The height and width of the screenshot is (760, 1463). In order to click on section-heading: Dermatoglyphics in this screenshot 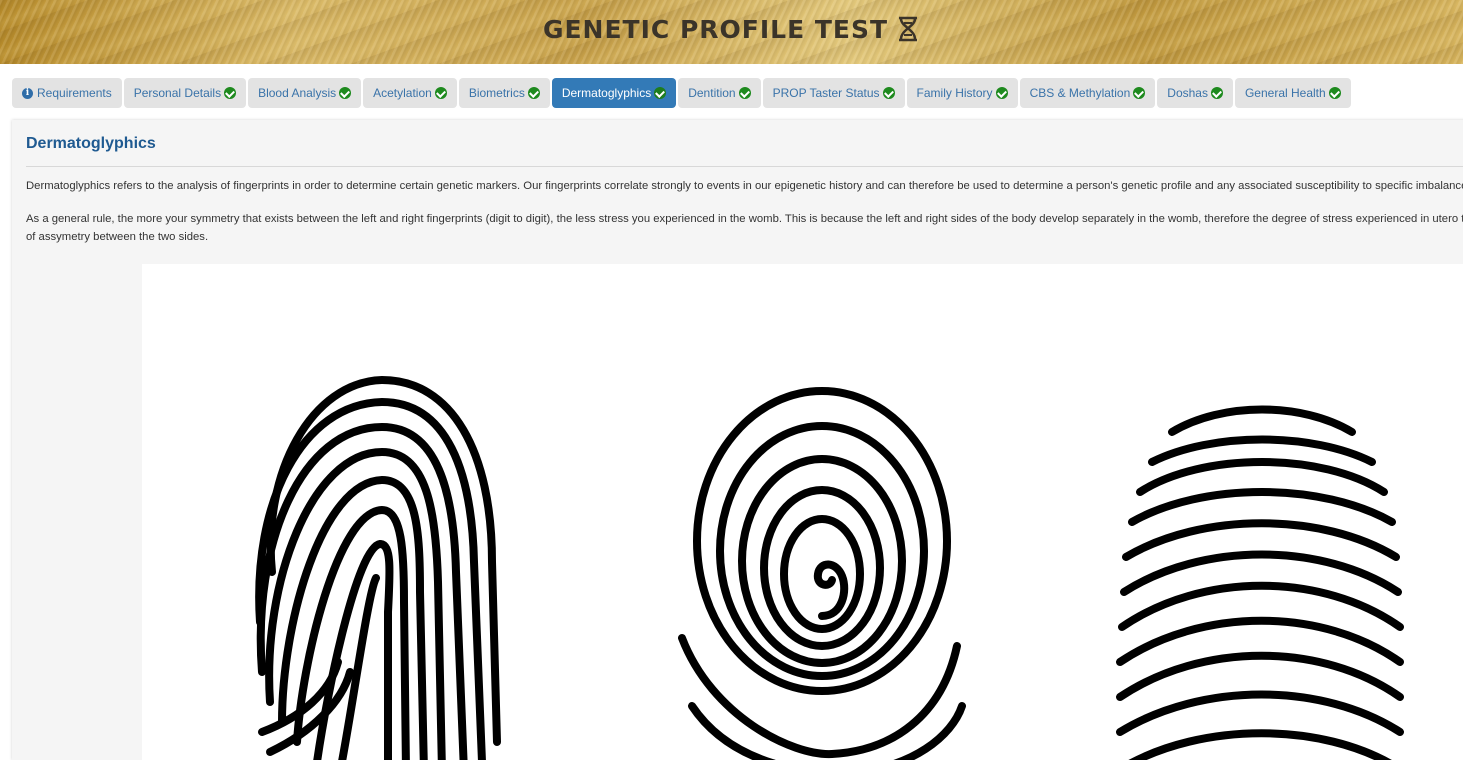, I will do `click(91, 143)`.